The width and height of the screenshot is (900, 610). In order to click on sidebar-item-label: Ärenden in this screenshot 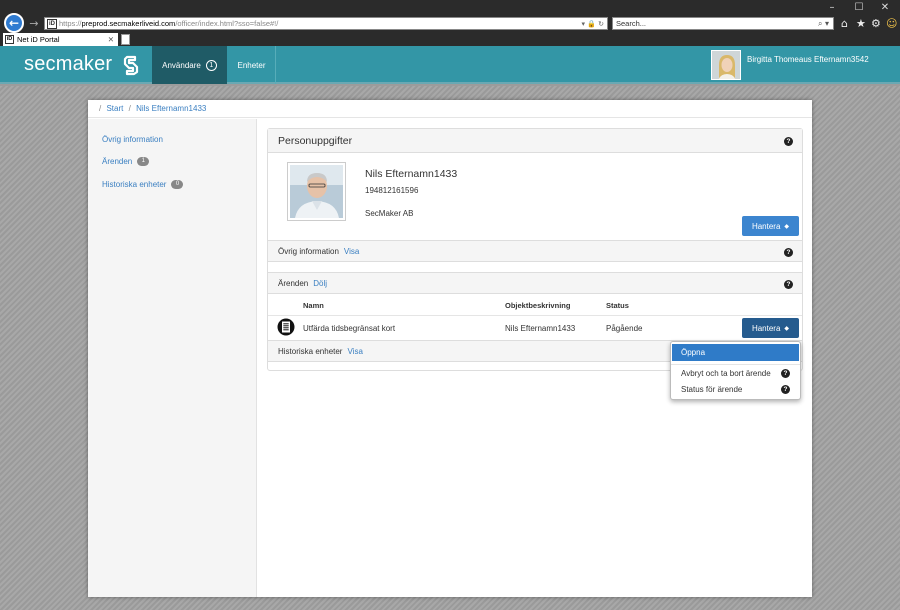, I will do `click(117, 161)`.